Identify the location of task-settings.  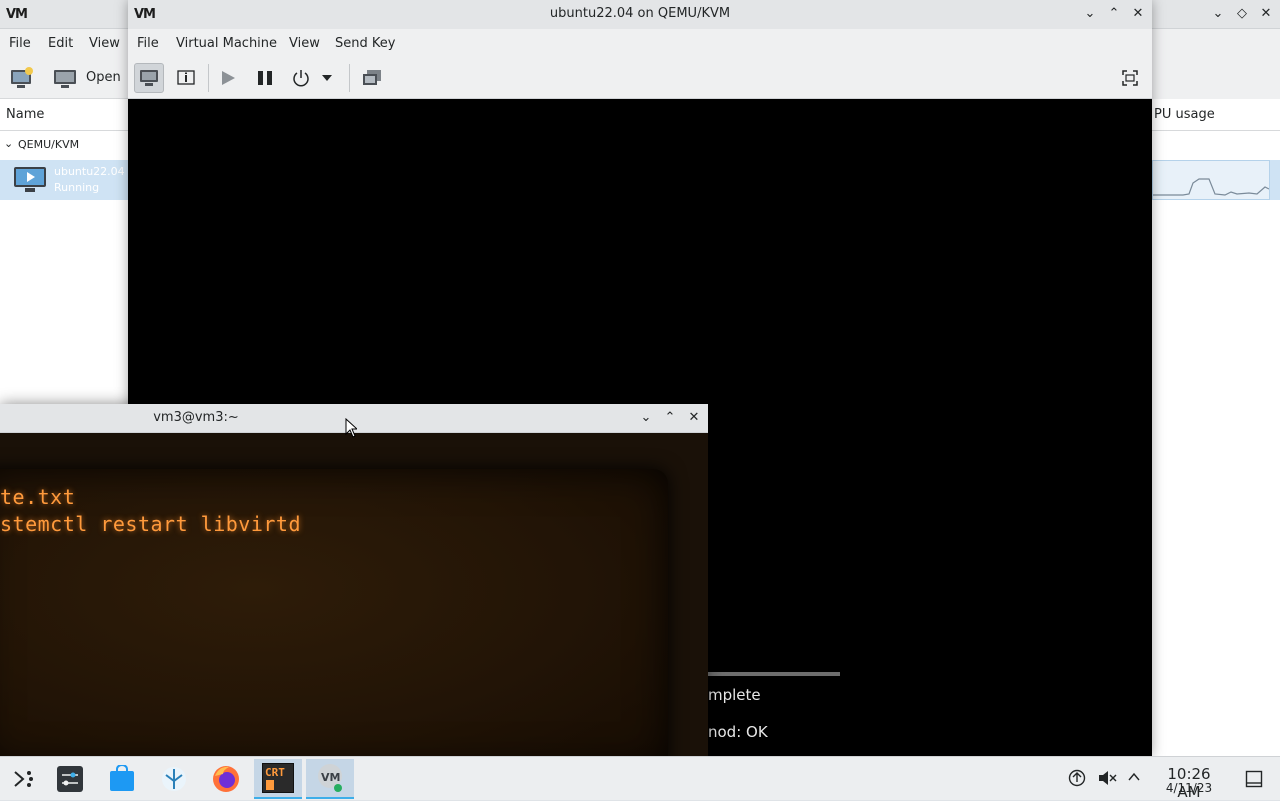
(70, 779).